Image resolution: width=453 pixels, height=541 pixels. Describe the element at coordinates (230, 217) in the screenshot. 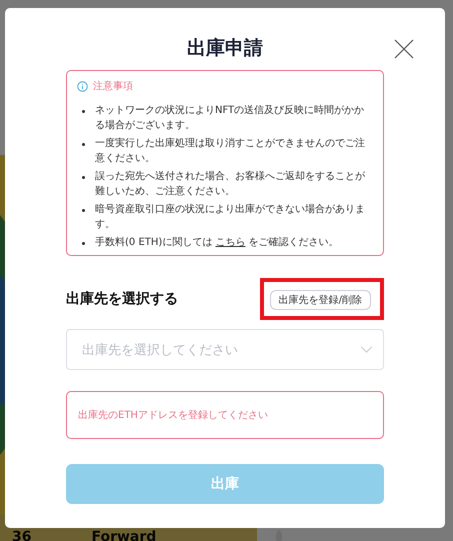

I see `notice-text: 暗号資産取引口座の状況により出庫ができない場合があります。` at that location.